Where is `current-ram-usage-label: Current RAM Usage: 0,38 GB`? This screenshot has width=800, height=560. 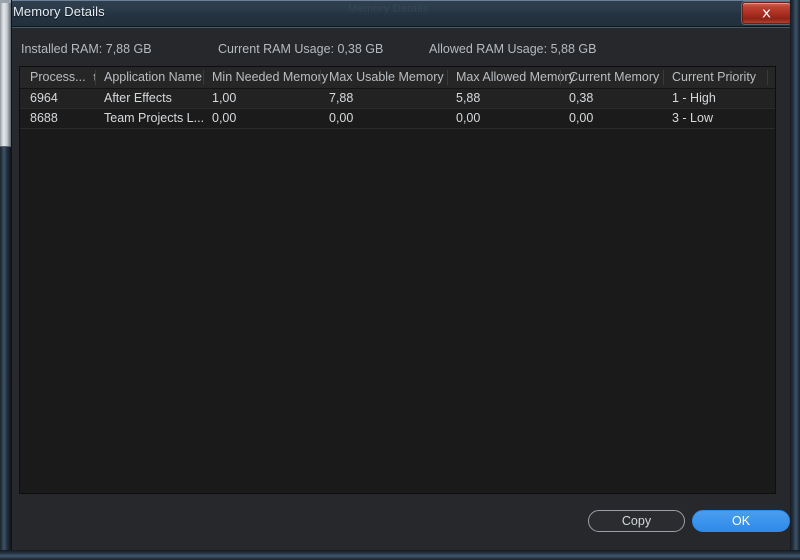 current-ram-usage-label: Current RAM Usage: 0,38 GB is located at coordinates (301, 49).